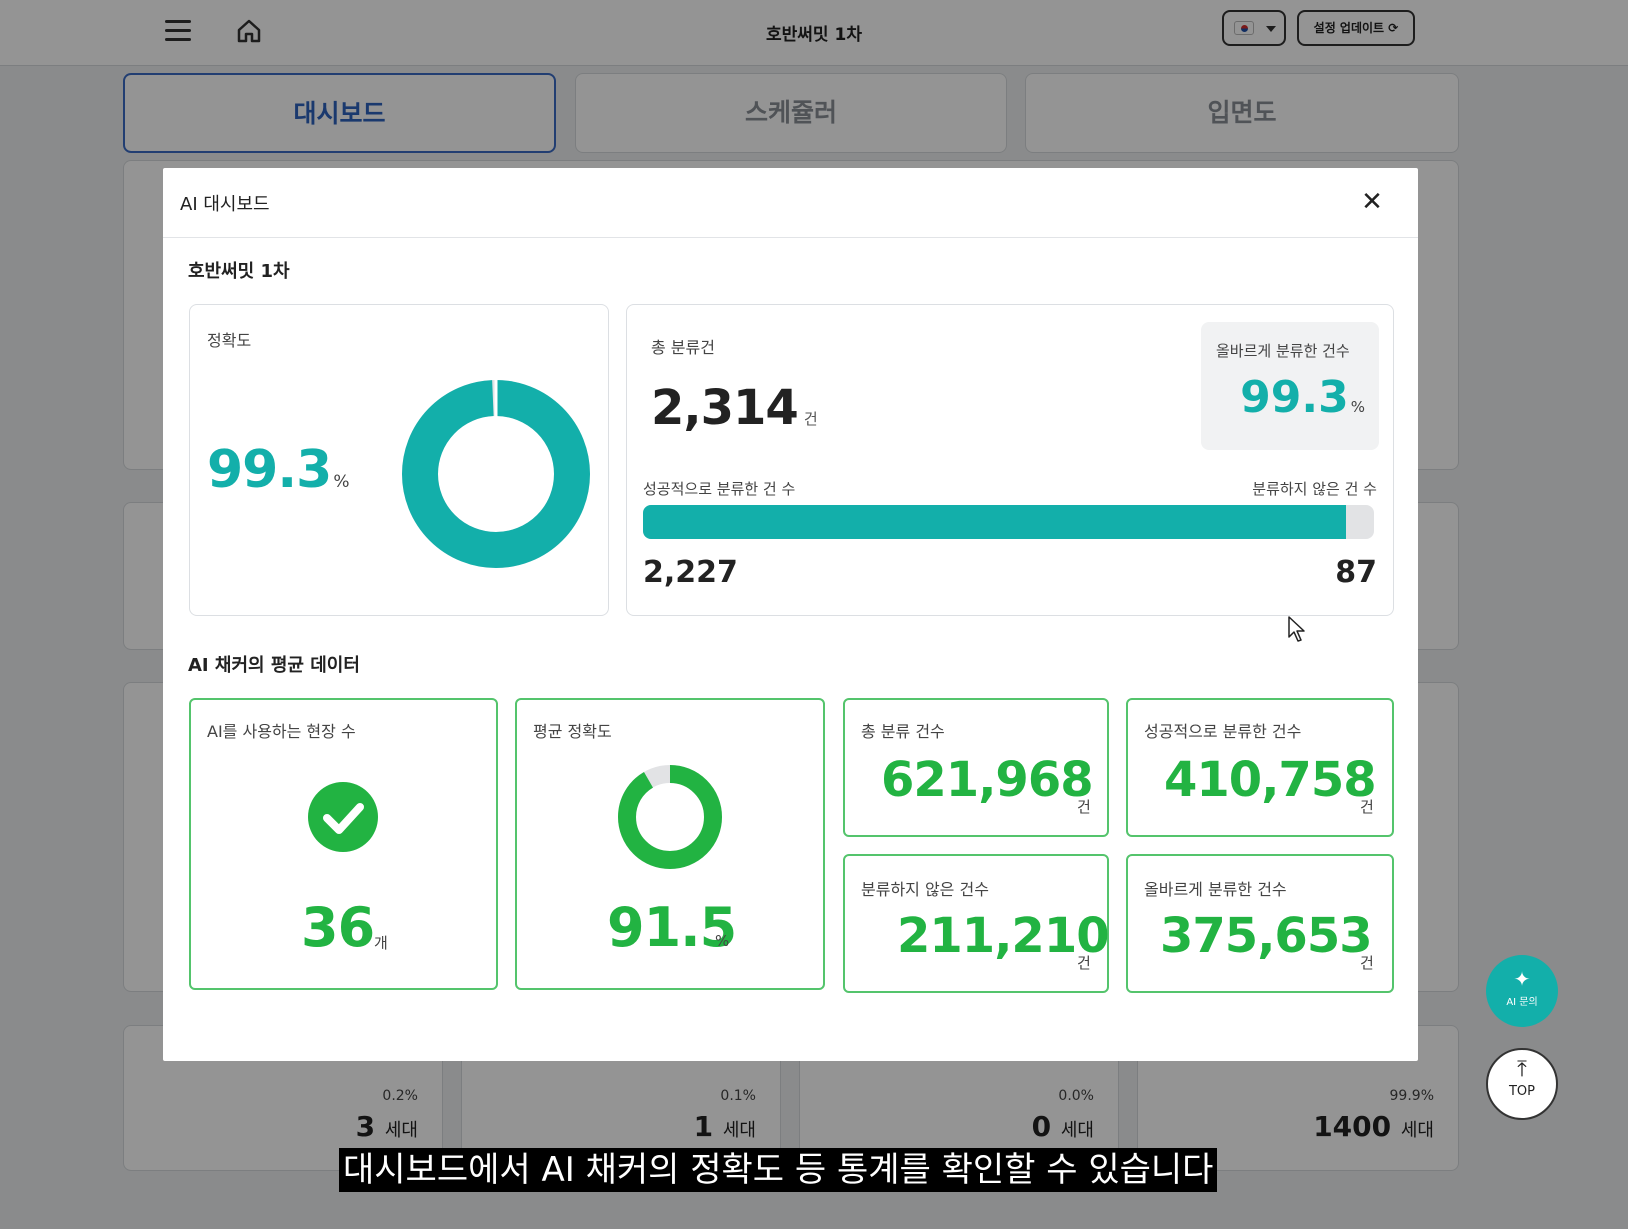 This screenshot has width=1628, height=1229. I want to click on scroll-top-label: TOP, so click(1521, 1091).